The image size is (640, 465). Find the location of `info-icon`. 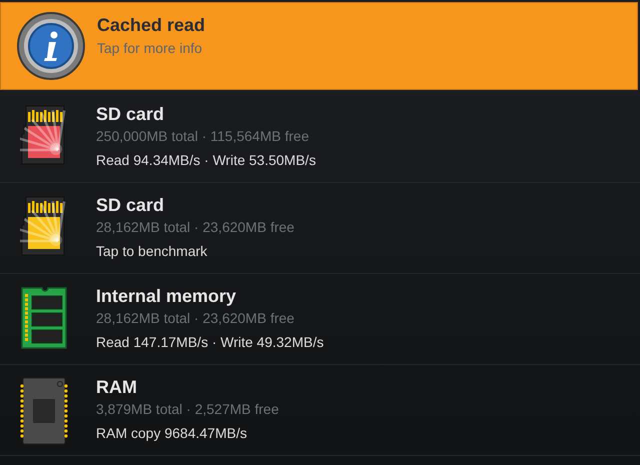

info-icon is located at coordinates (51, 46).